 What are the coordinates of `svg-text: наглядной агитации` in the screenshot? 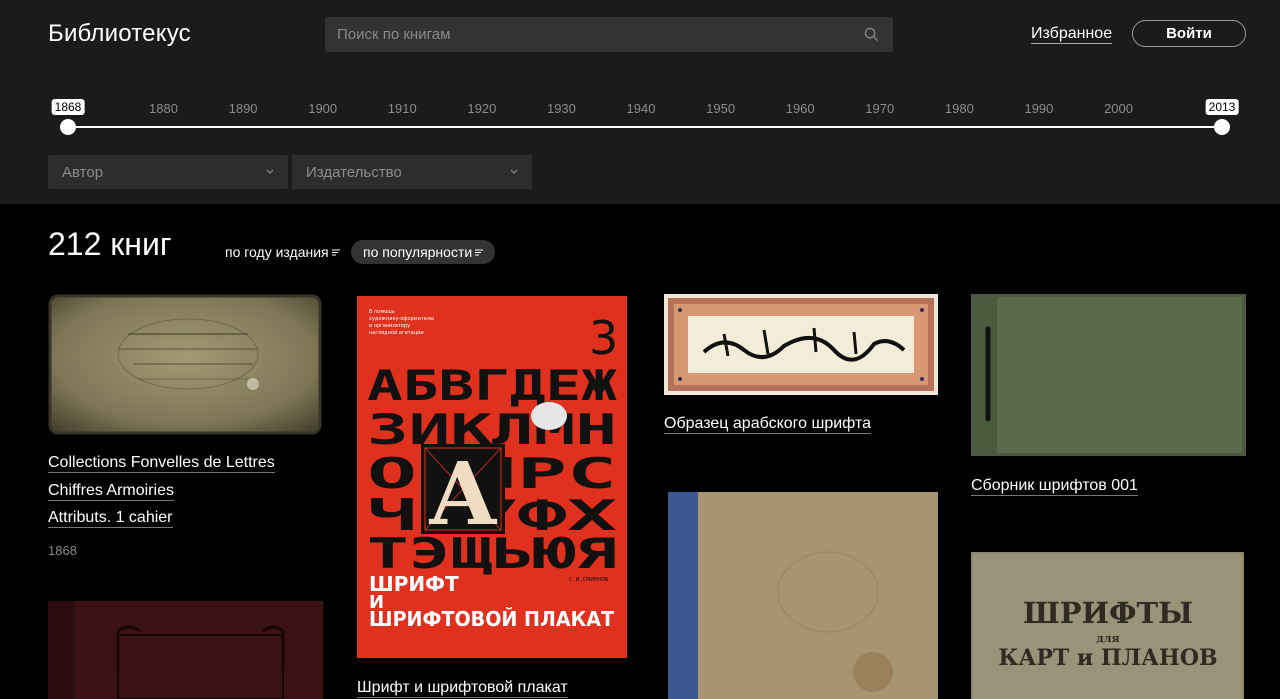 It's located at (396, 332).